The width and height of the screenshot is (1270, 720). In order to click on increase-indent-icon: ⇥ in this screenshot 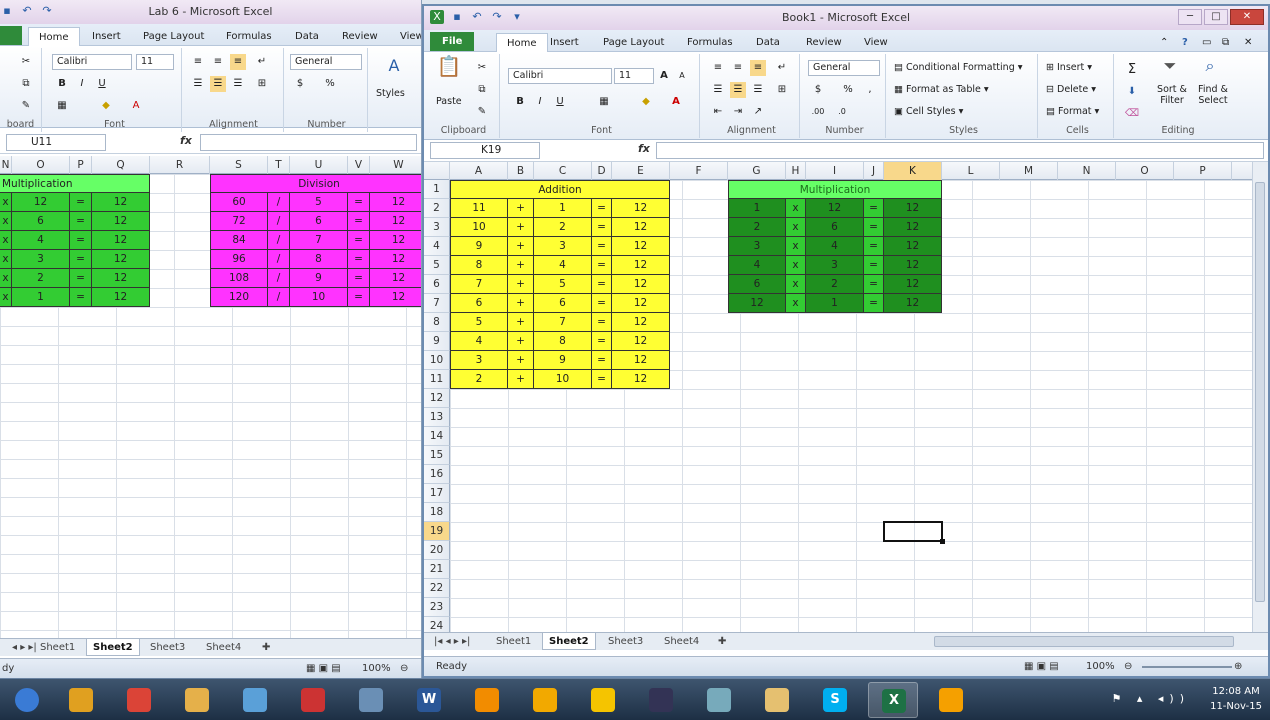, I will do `click(738, 112)`.